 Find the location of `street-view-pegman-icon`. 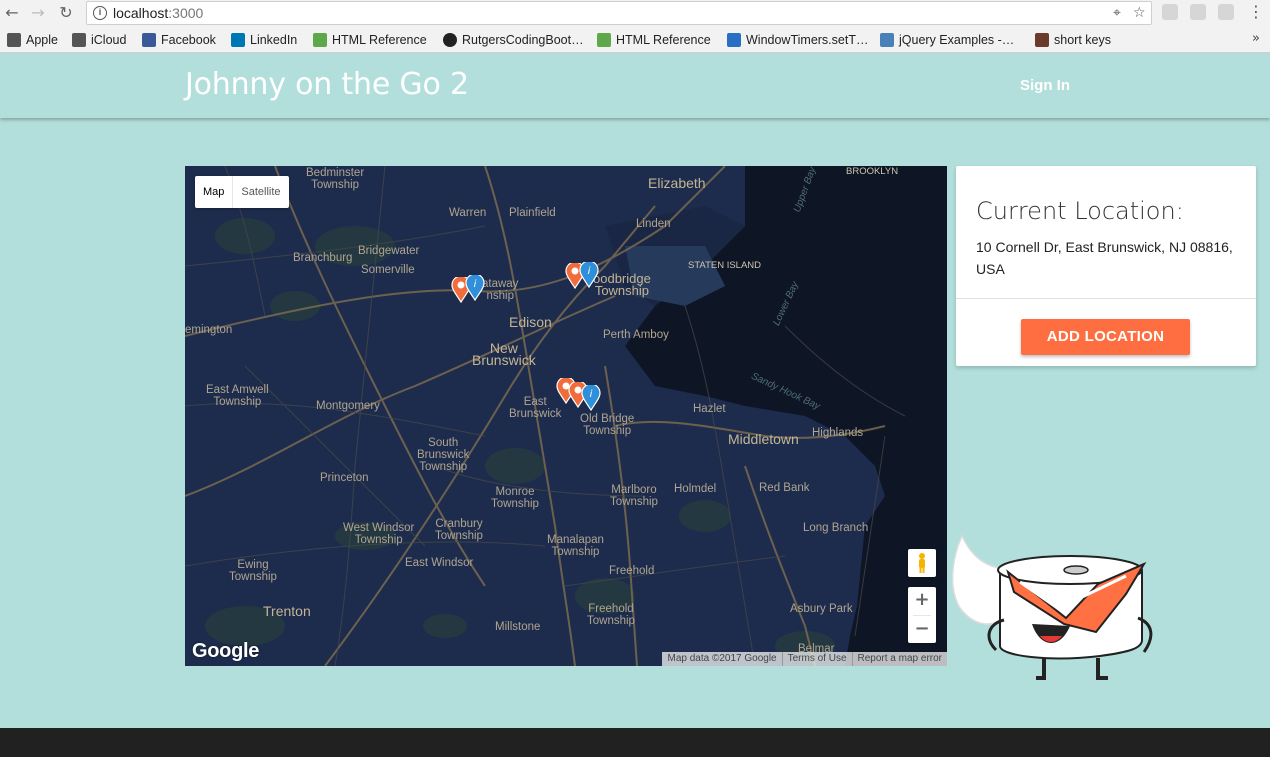

street-view-pegman-icon is located at coordinates (922, 563).